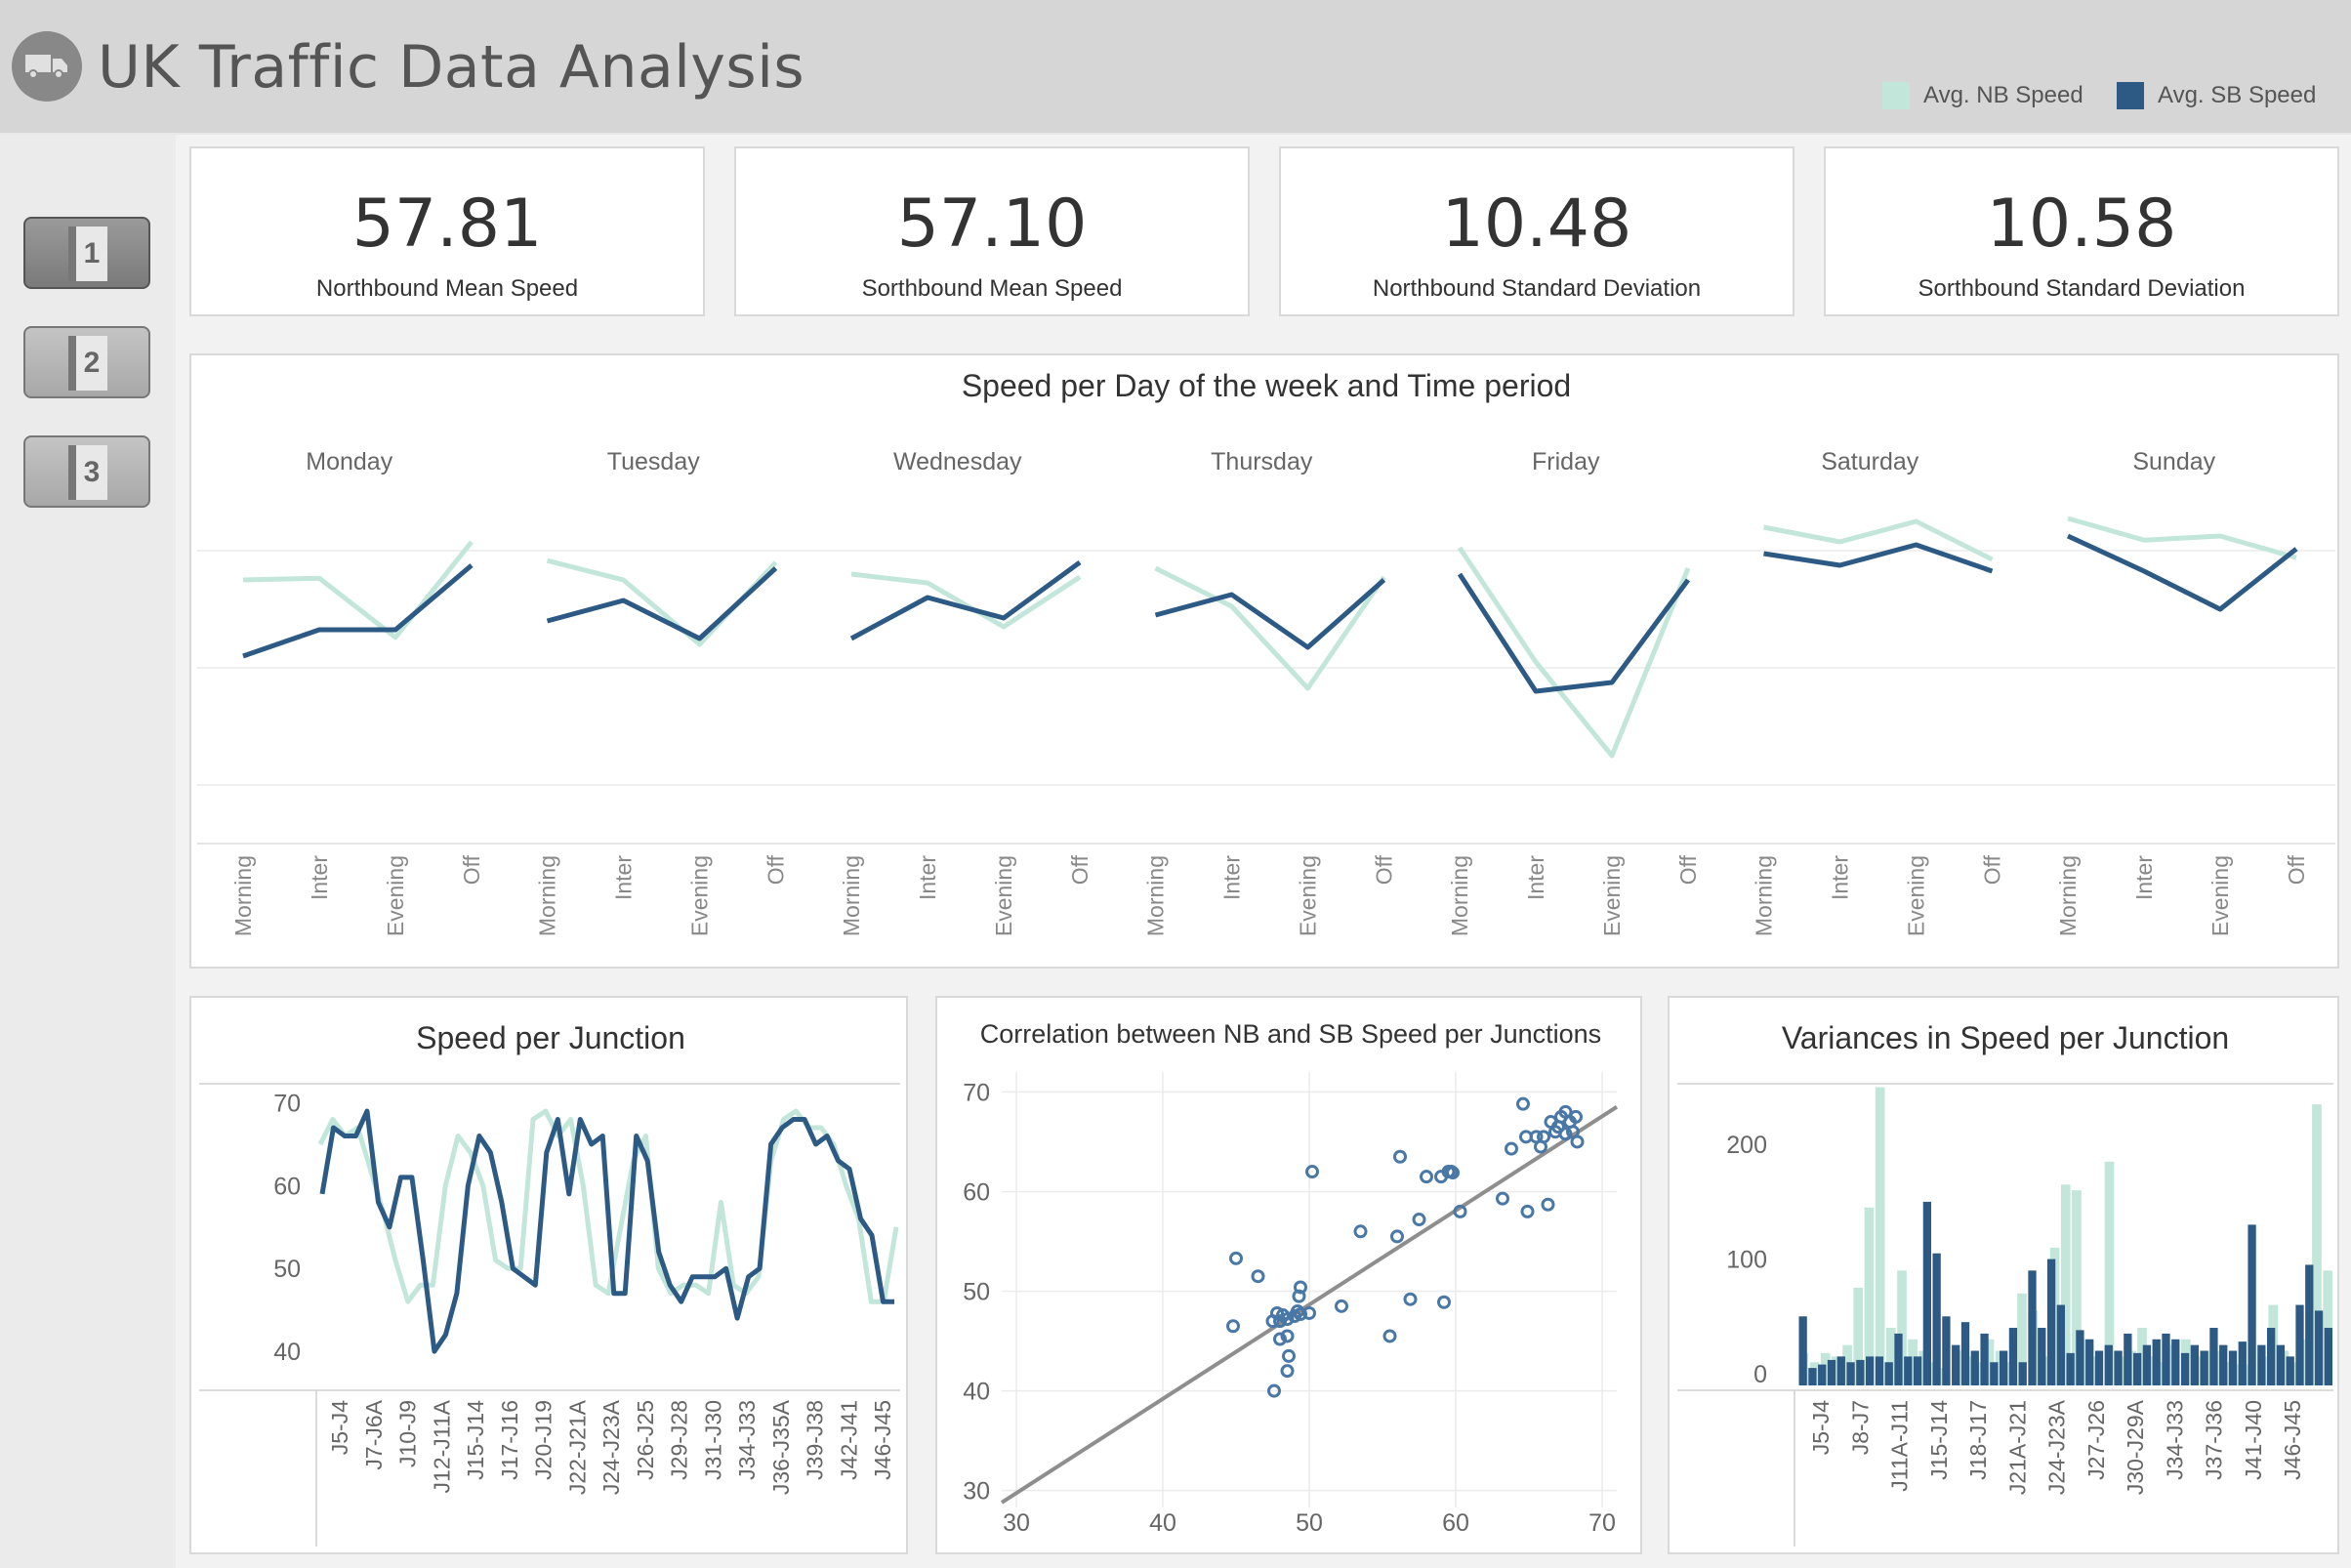  I want to click on y-tick-label: 50, so click(287, 1269).